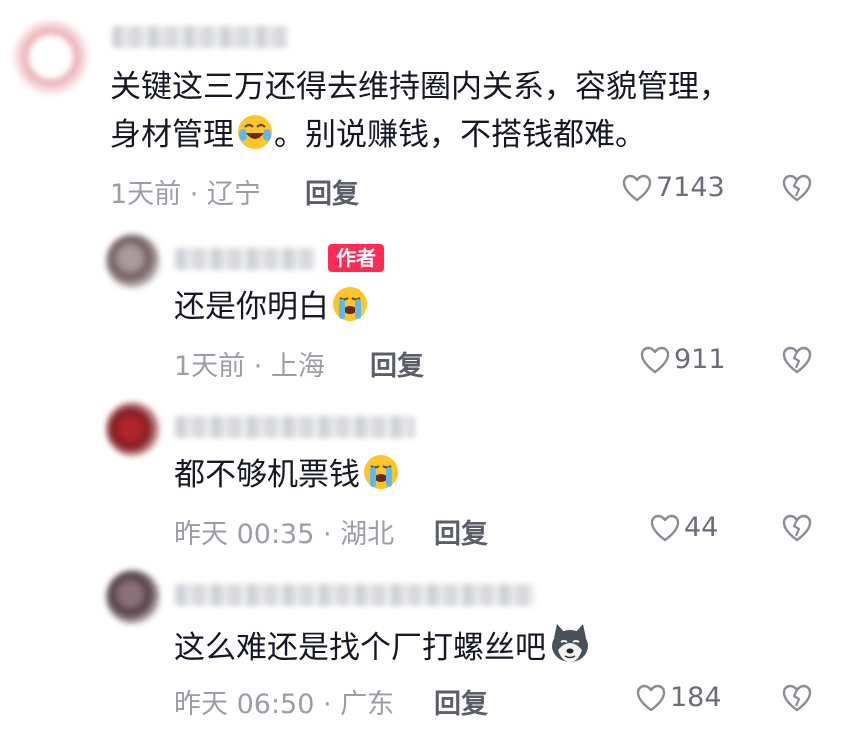  I want to click on comment-text-part: 还是你明白, so click(251, 307).